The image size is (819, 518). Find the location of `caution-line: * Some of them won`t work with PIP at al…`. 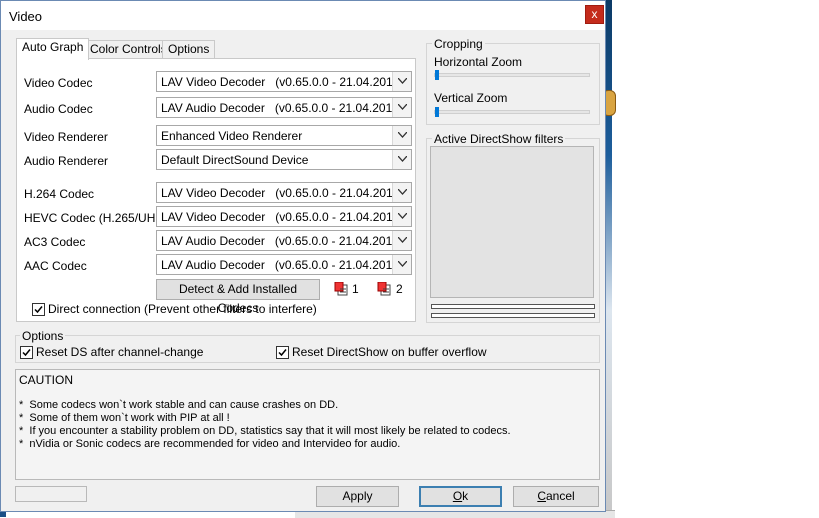

caution-line: * Some of them won`t work with PIP at al… is located at coordinates (124, 418).